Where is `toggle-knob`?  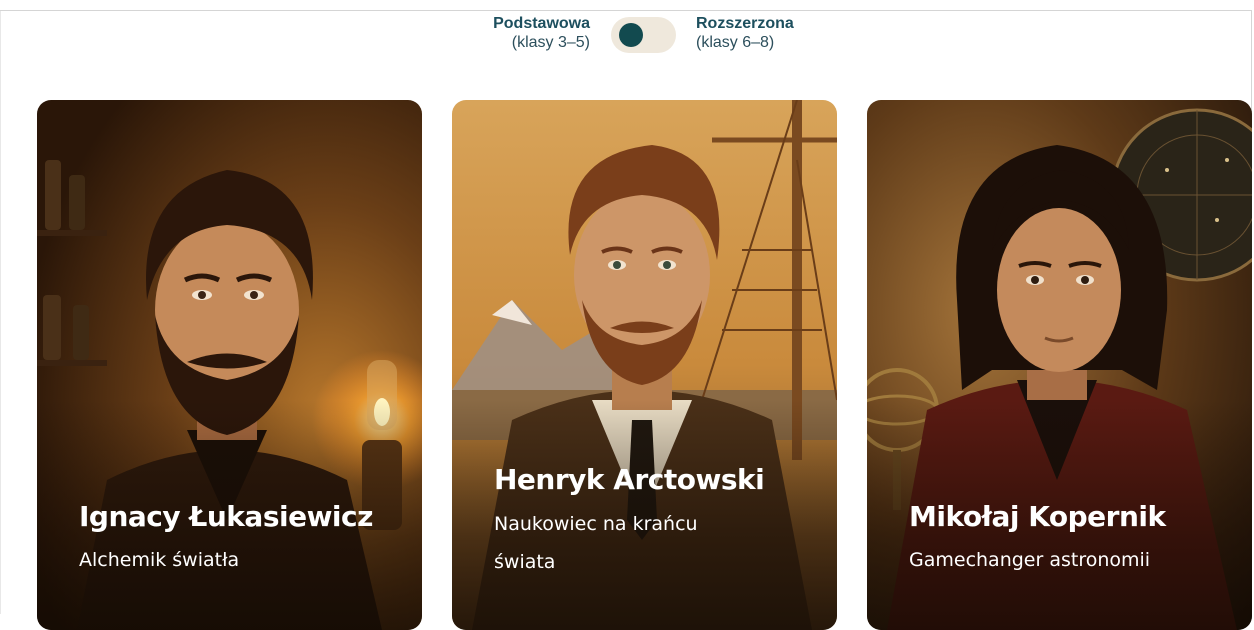 toggle-knob is located at coordinates (631, 35).